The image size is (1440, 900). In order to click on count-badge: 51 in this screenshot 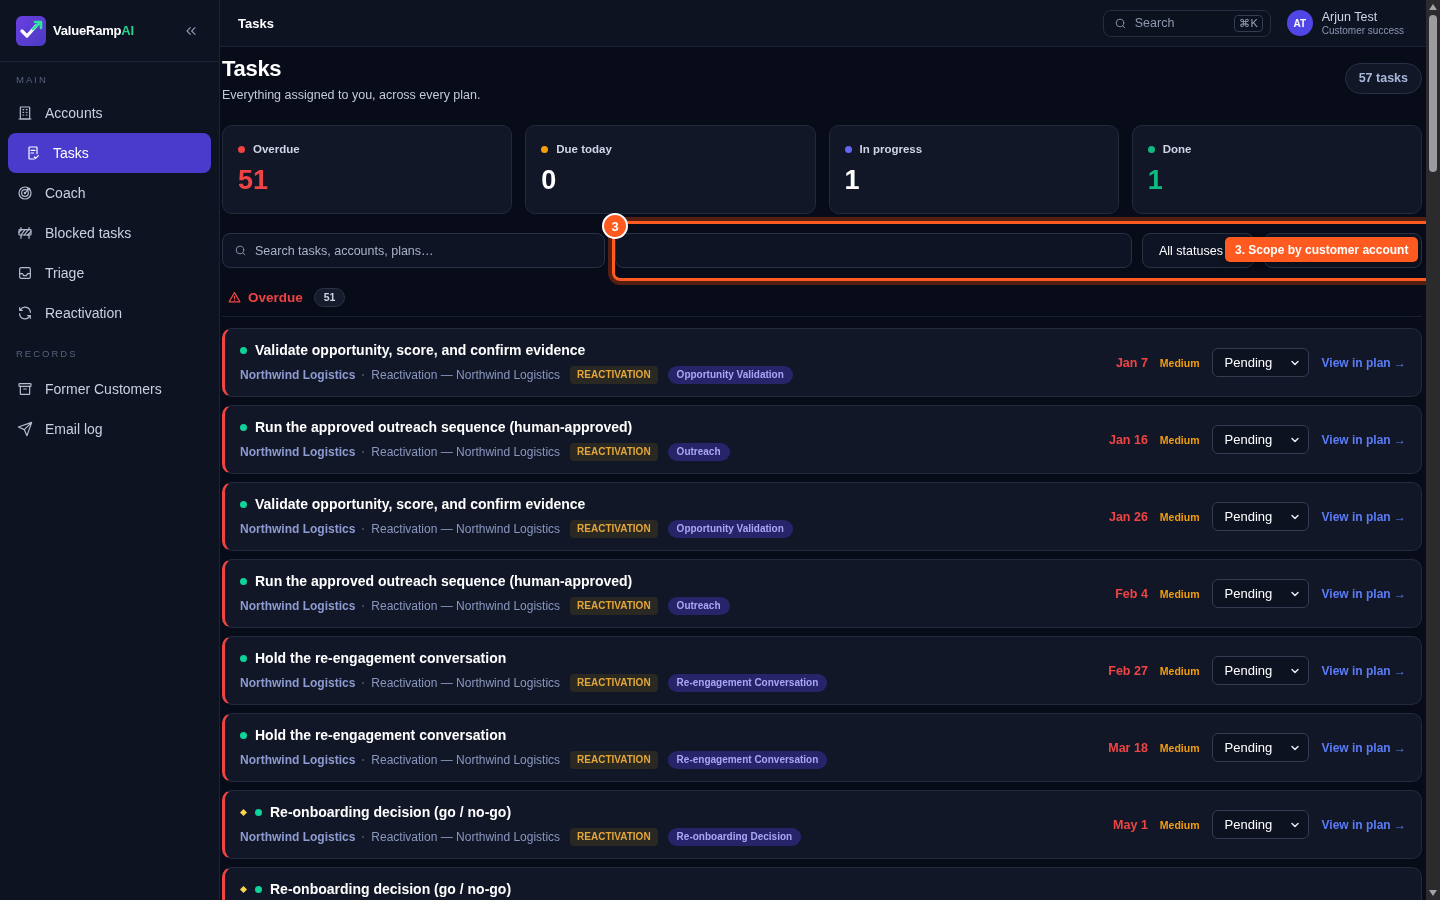, I will do `click(329, 297)`.